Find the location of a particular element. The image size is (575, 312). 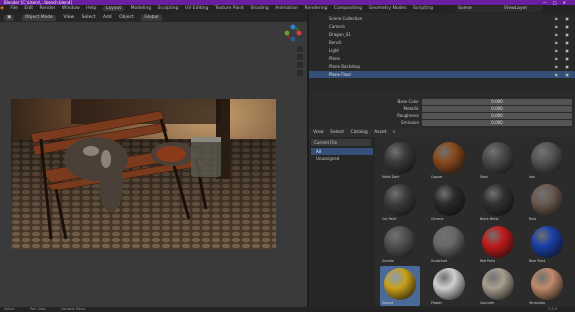

workspace-tab-compositing: Compositing is located at coordinates (348, 8).